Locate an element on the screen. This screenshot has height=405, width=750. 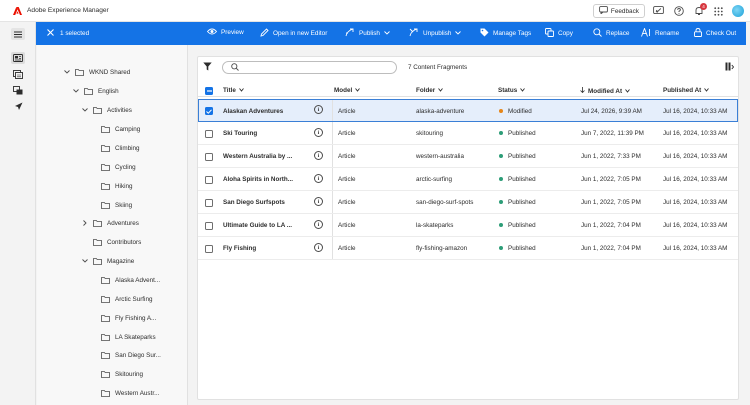
assets-icon is located at coordinates (18, 74).